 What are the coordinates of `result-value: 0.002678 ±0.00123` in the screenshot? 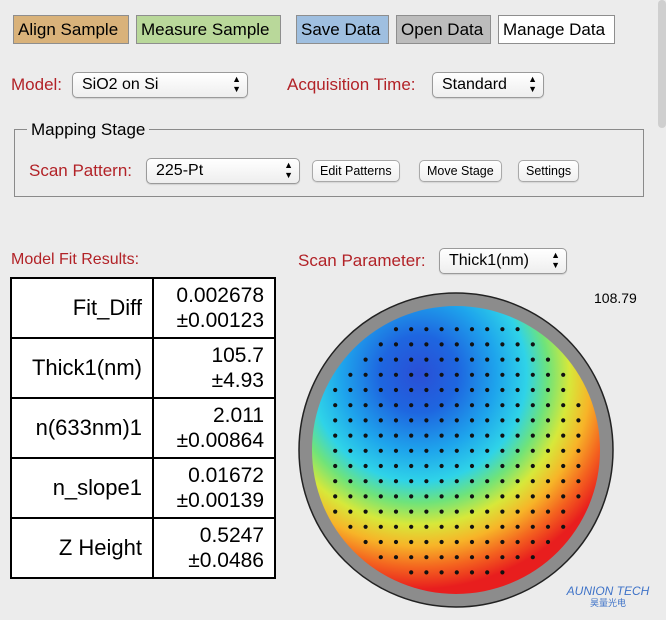 It's located at (214, 308).